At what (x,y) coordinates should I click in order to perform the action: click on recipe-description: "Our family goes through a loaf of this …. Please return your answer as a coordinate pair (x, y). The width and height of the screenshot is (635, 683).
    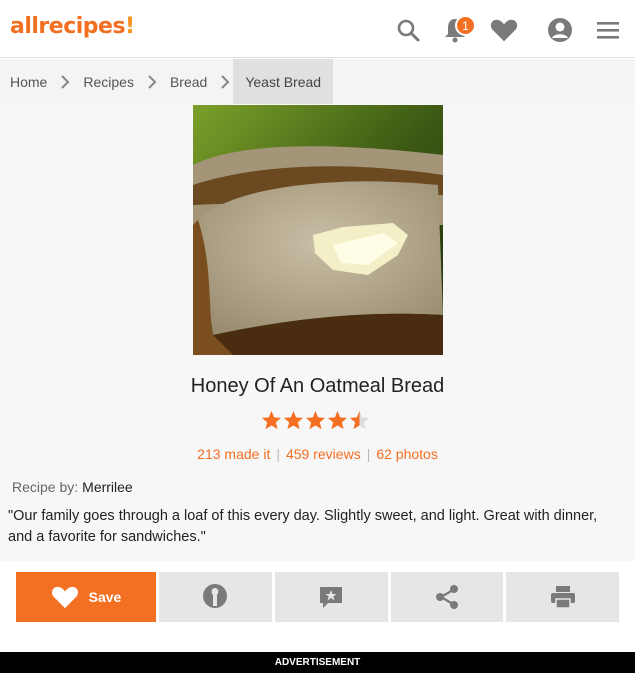
    Looking at the image, I should click on (303, 526).